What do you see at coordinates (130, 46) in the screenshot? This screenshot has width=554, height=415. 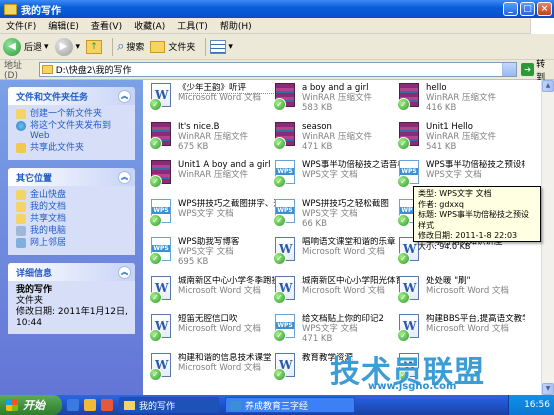 I see `search-button: ⌕ 搜索` at bounding box center [130, 46].